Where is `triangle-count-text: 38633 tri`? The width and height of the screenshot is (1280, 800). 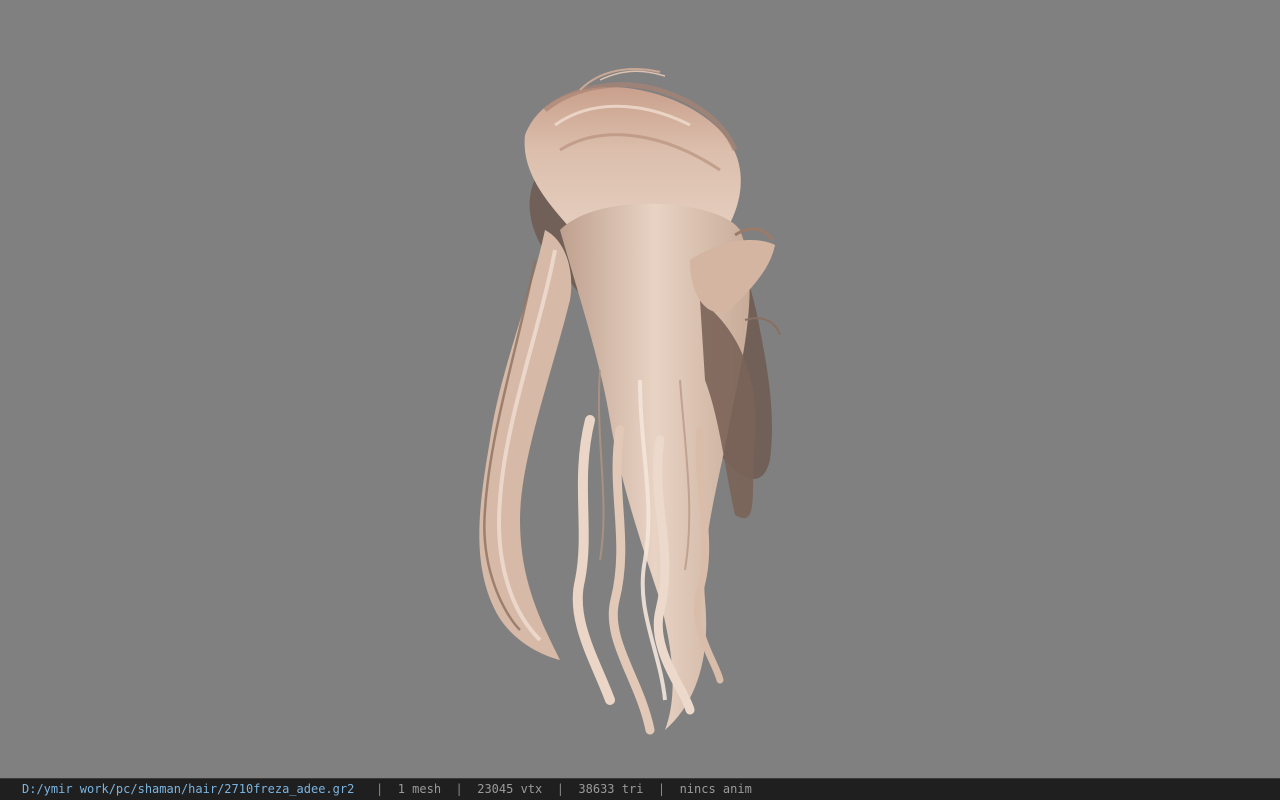
triangle-count-text: 38633 tri is located at coordinates (611, 789).